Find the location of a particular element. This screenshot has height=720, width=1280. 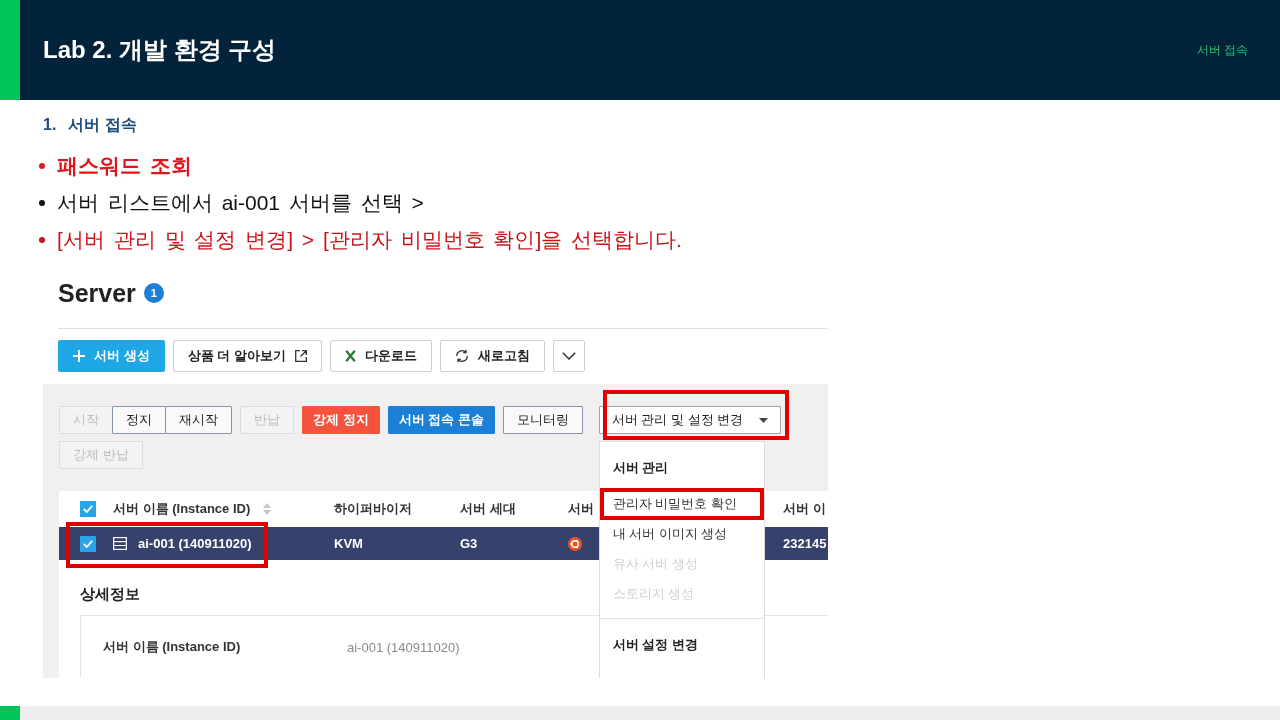

bullet-text: 패스워드 조회 is located at coordinates (124, 165).